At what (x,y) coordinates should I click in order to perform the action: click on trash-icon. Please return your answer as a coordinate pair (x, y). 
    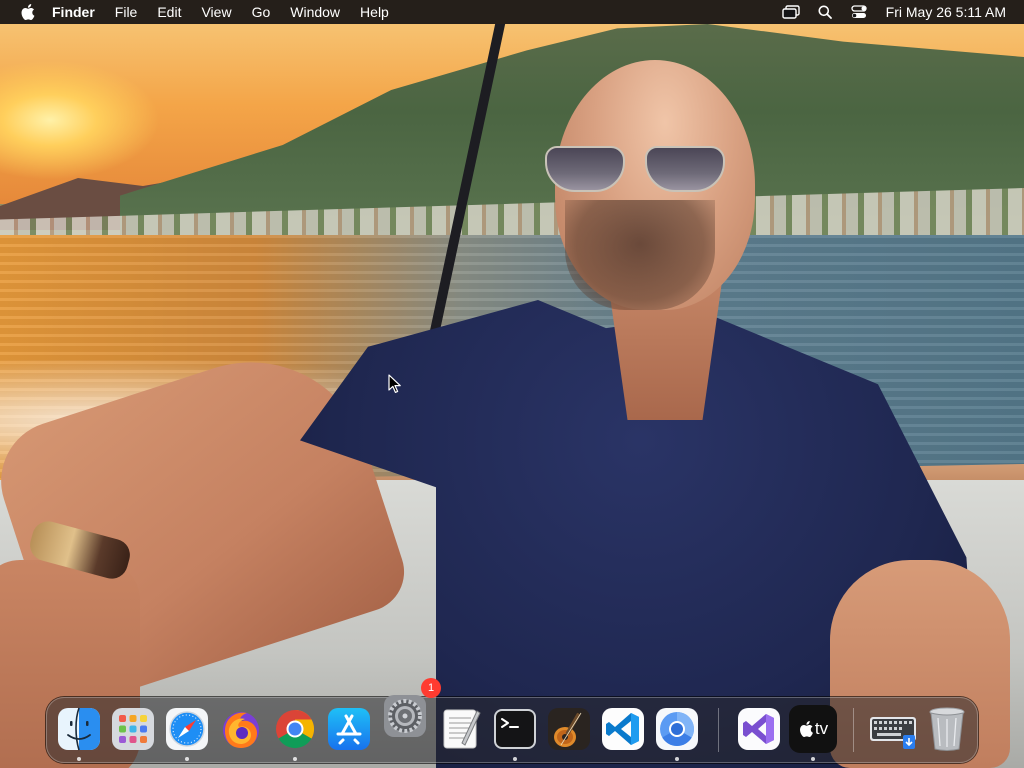
    Looking at the image, I should click on (947, 729).